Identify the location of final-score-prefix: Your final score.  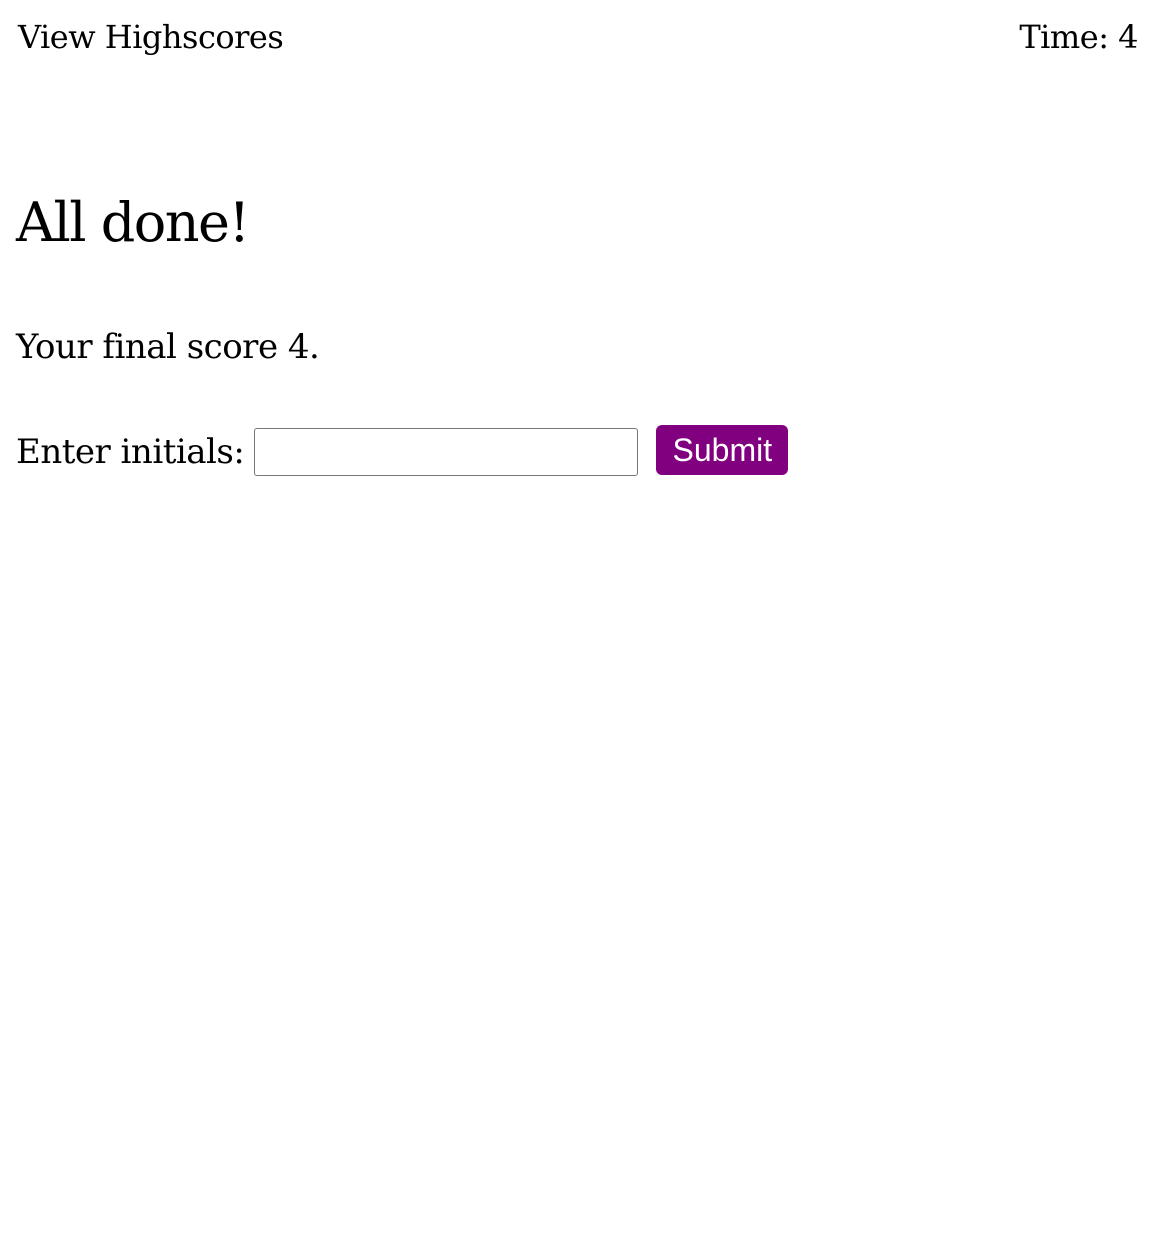
(152, 347).